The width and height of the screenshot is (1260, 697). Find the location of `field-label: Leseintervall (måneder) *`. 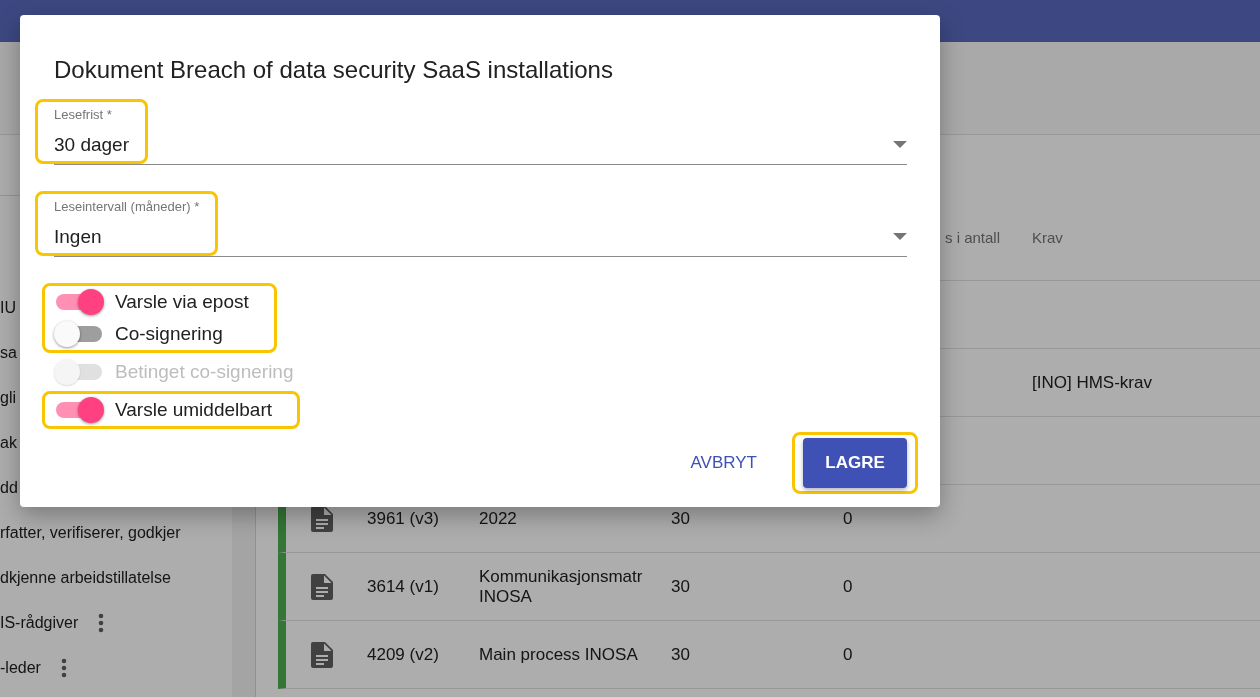

field-label: Leseintervall (måneder) * is located at coordinates (127, 207).